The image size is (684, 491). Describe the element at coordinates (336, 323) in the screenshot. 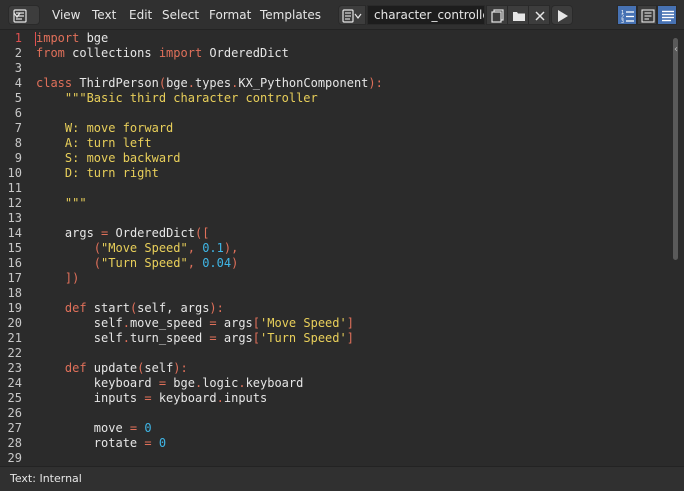

I see `code-line: 20 self.move_speed = args['Move Speed']` at that location.